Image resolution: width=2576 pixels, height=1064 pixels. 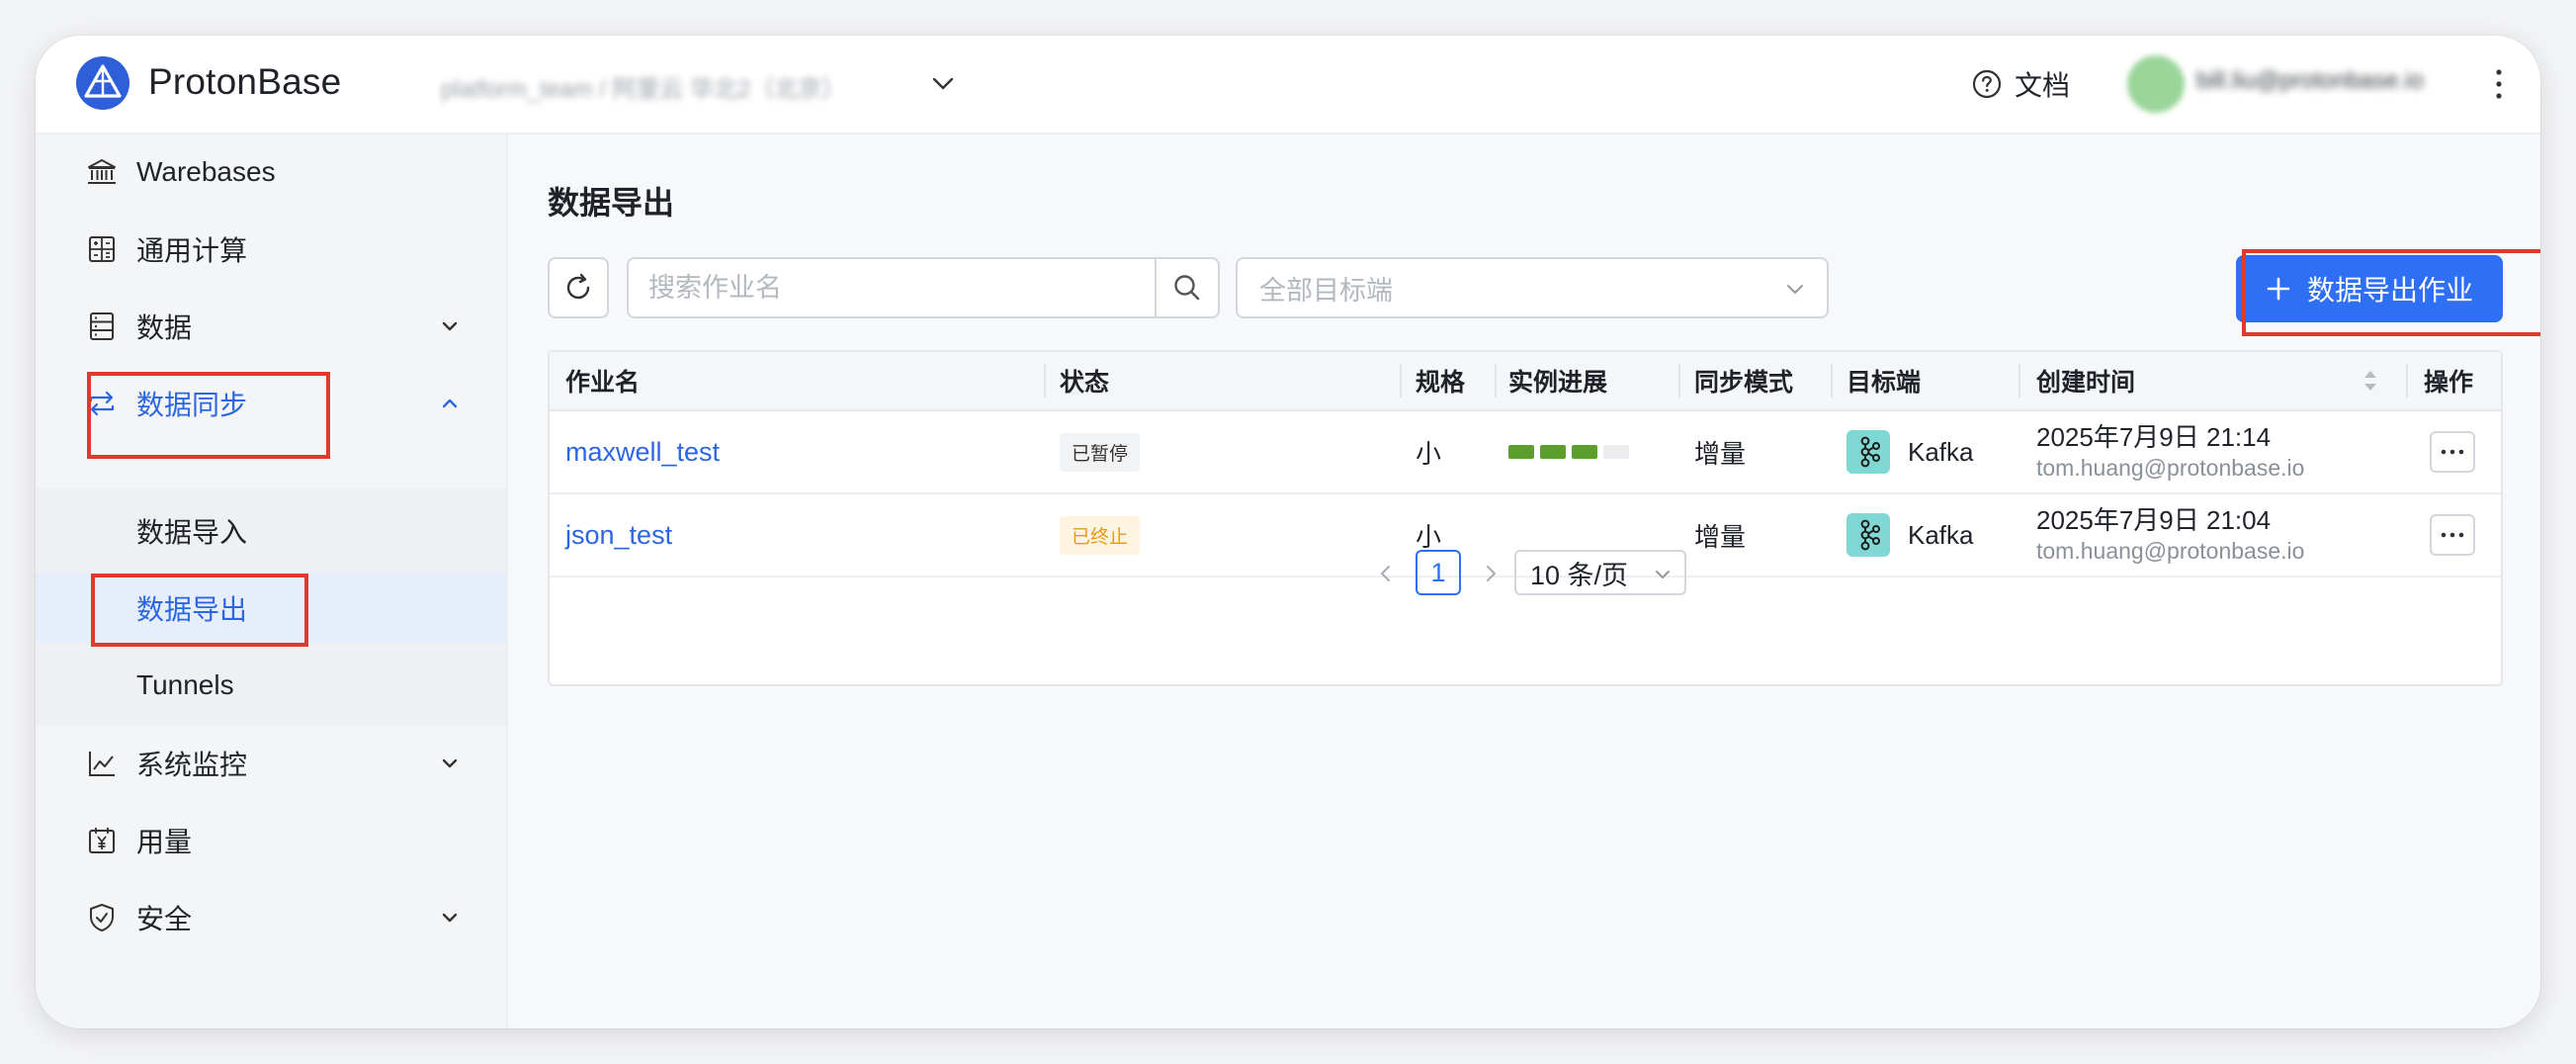 I want to click on highlight-box-data-sync, so click(x=208, y=415).